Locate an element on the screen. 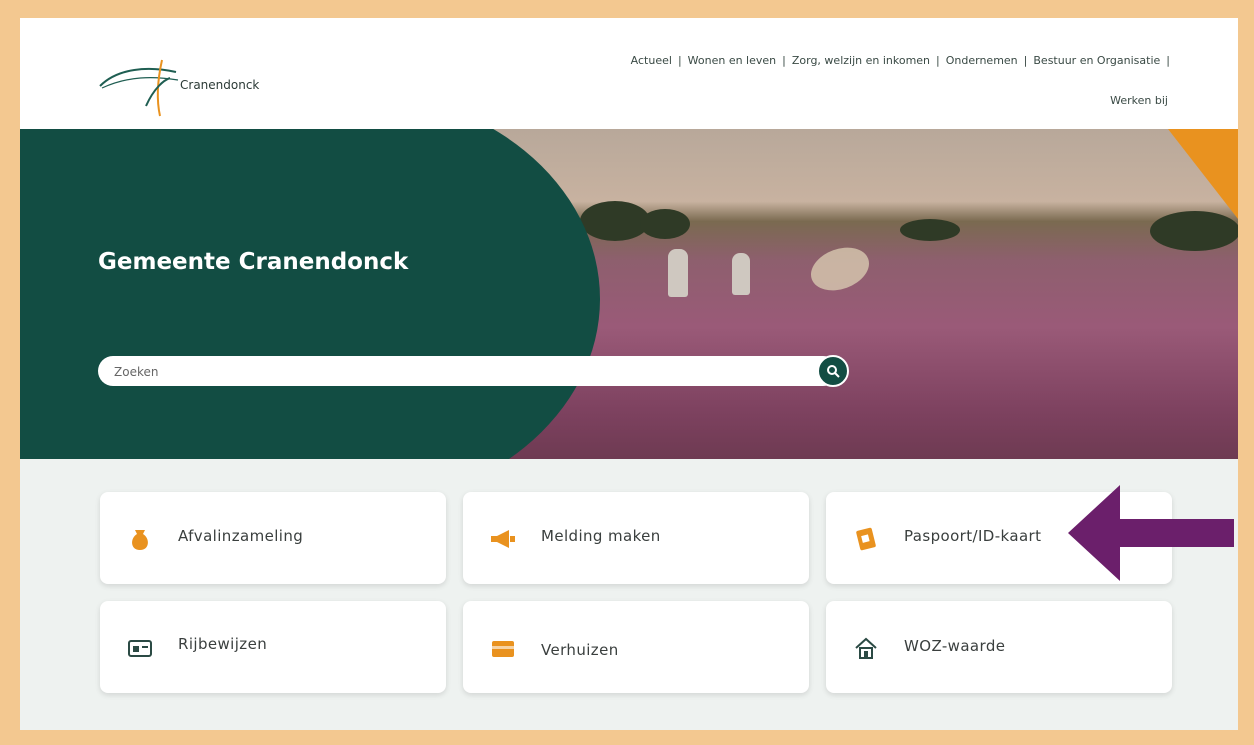 This screenshot has width=1254, height=745. megaphone-icon is located at coordinates (503, 539).